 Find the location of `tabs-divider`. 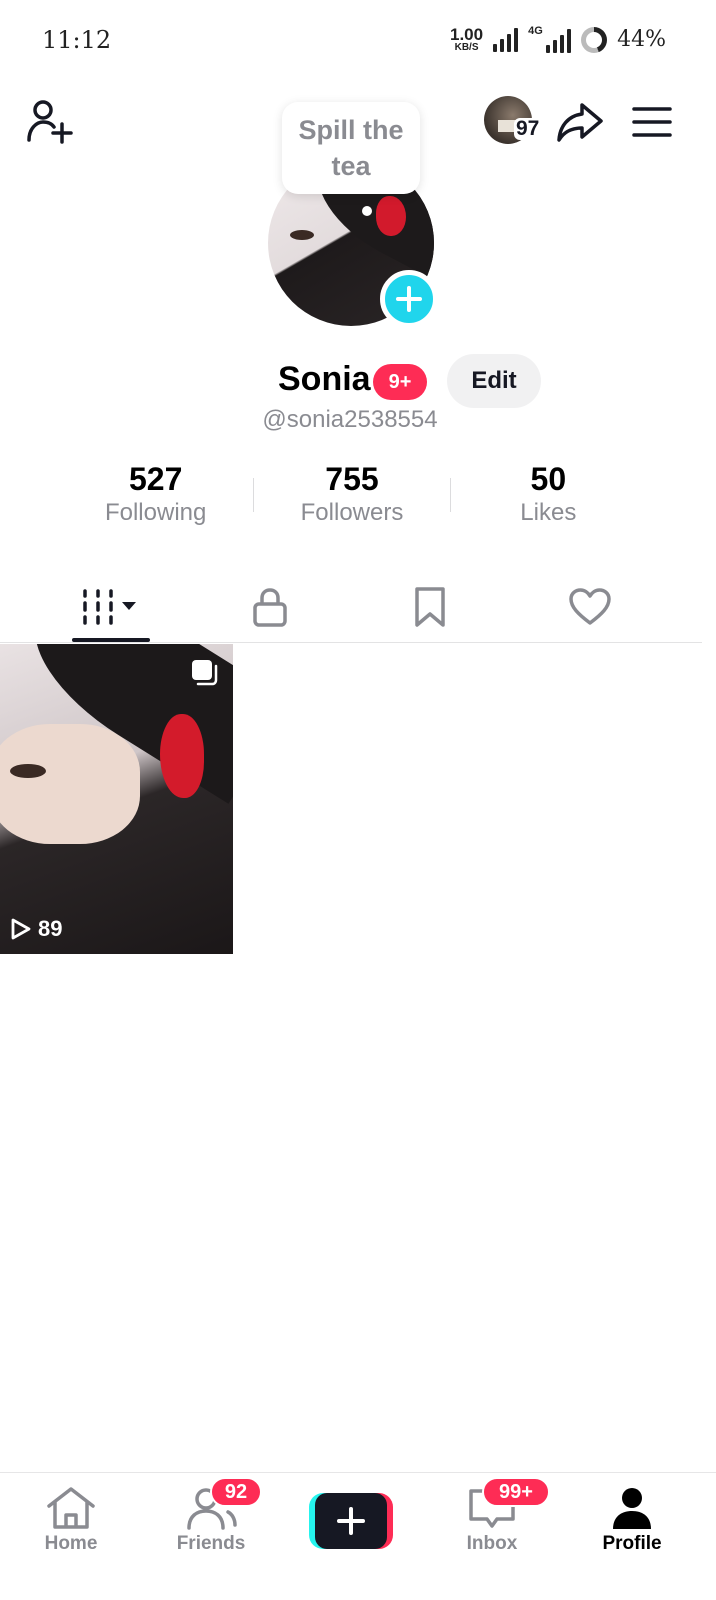

tabs-divider is located at coordinates (351, 642).